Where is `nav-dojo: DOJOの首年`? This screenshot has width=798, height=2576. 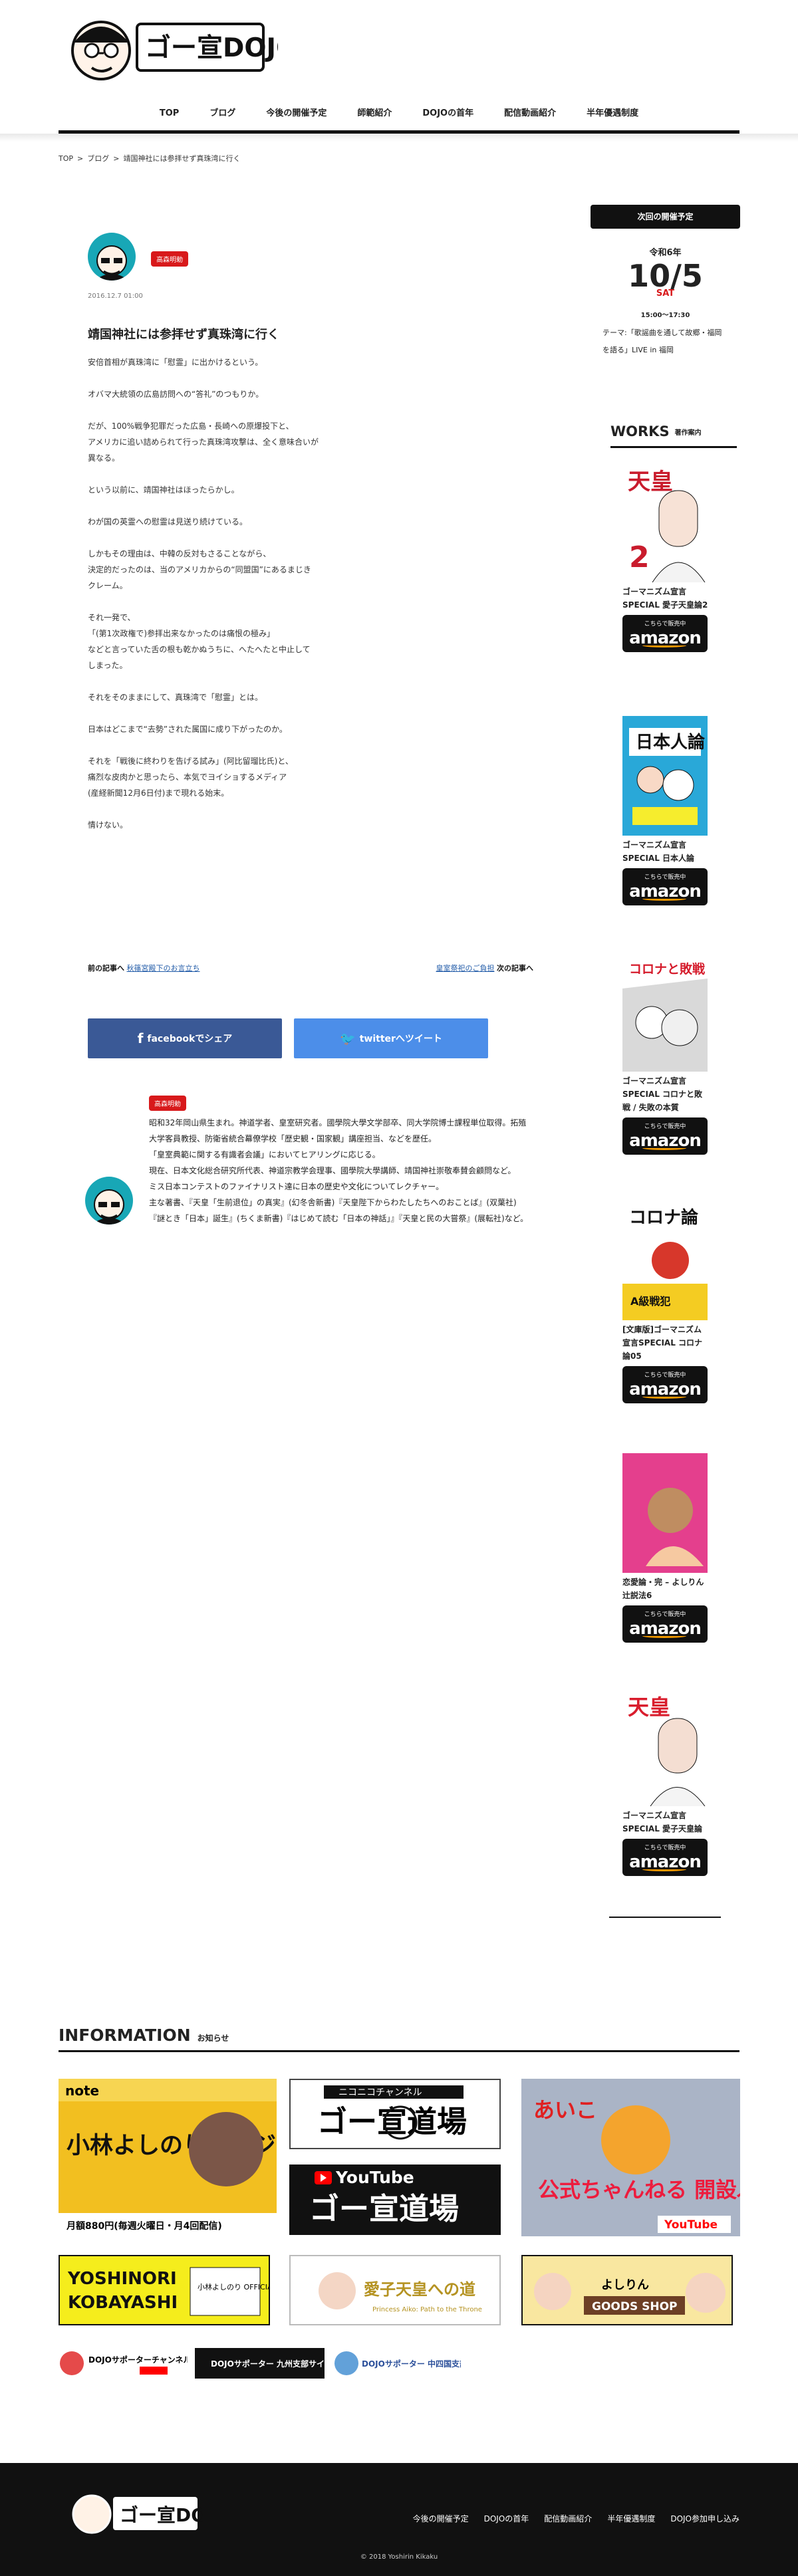 nav-dojo: DOJOの首年 is located at coordinates (448, 118).